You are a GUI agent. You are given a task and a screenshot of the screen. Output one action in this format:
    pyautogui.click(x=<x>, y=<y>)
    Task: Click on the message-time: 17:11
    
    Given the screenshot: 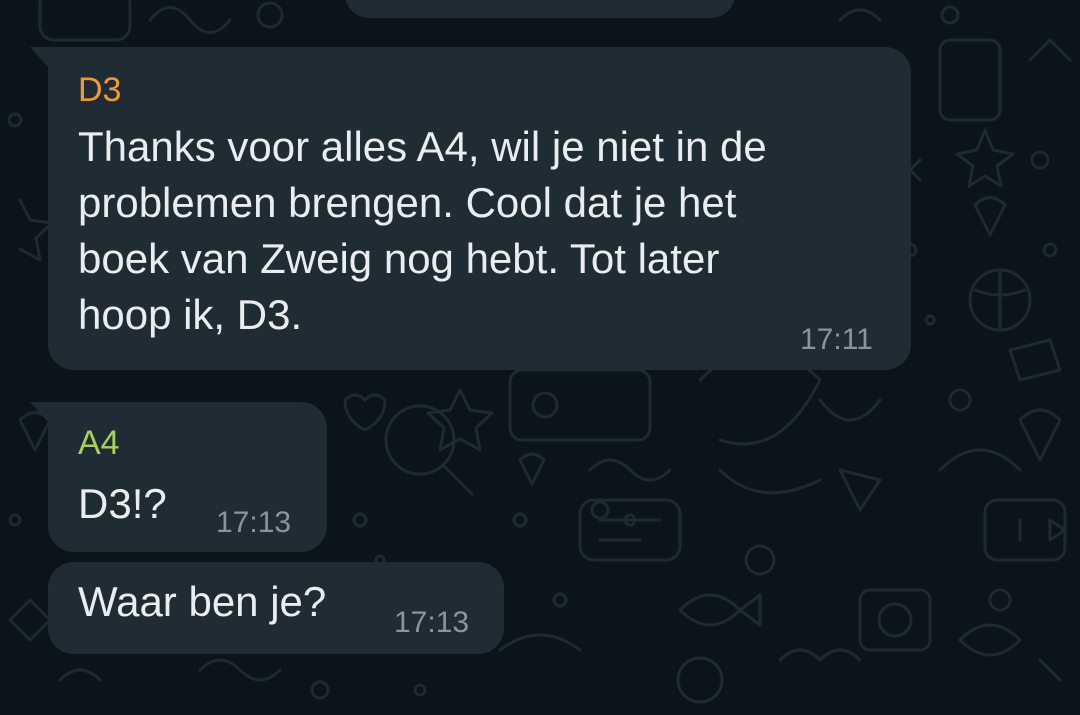 What is the action you would take?
    pyautogui.click(x=836, y=339)
    